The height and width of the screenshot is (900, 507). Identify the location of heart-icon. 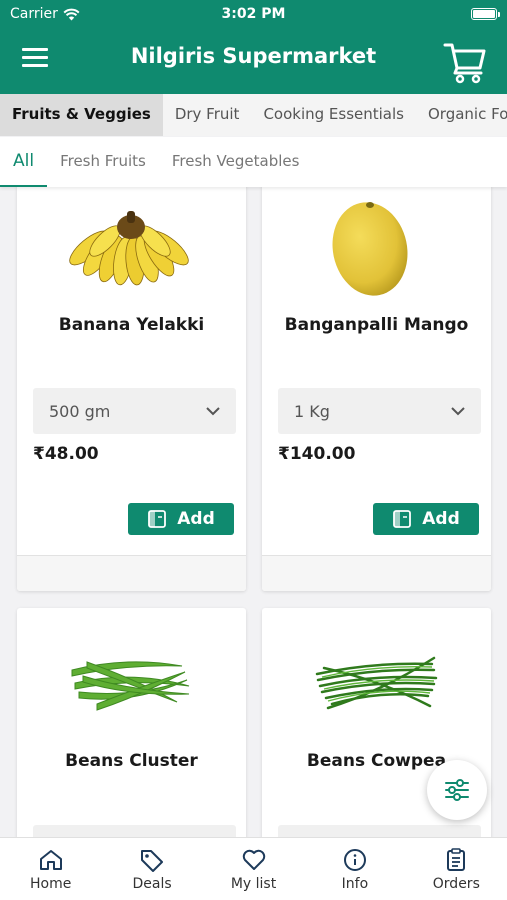
(253, 859).